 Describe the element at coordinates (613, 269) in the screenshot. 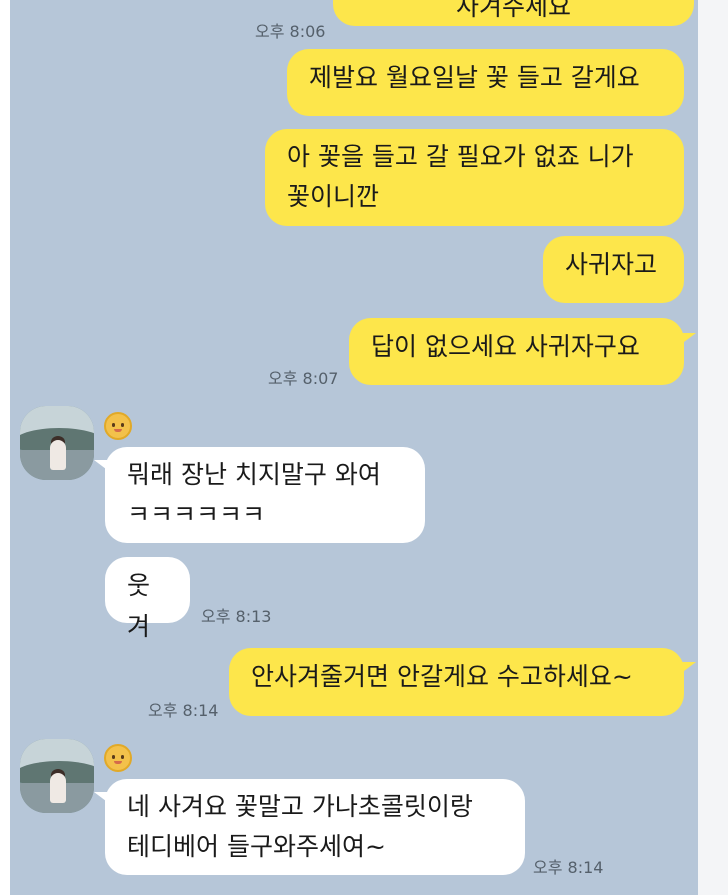

I see `outgoing-message: 사귀자고` at that location.